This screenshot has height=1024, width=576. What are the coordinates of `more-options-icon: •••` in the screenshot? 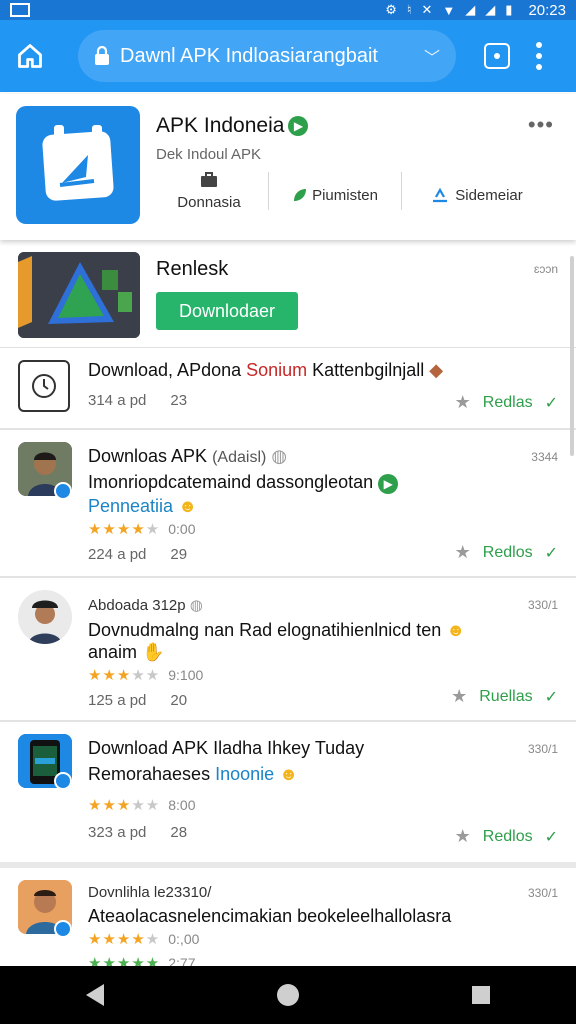 It's located at (541, 125).